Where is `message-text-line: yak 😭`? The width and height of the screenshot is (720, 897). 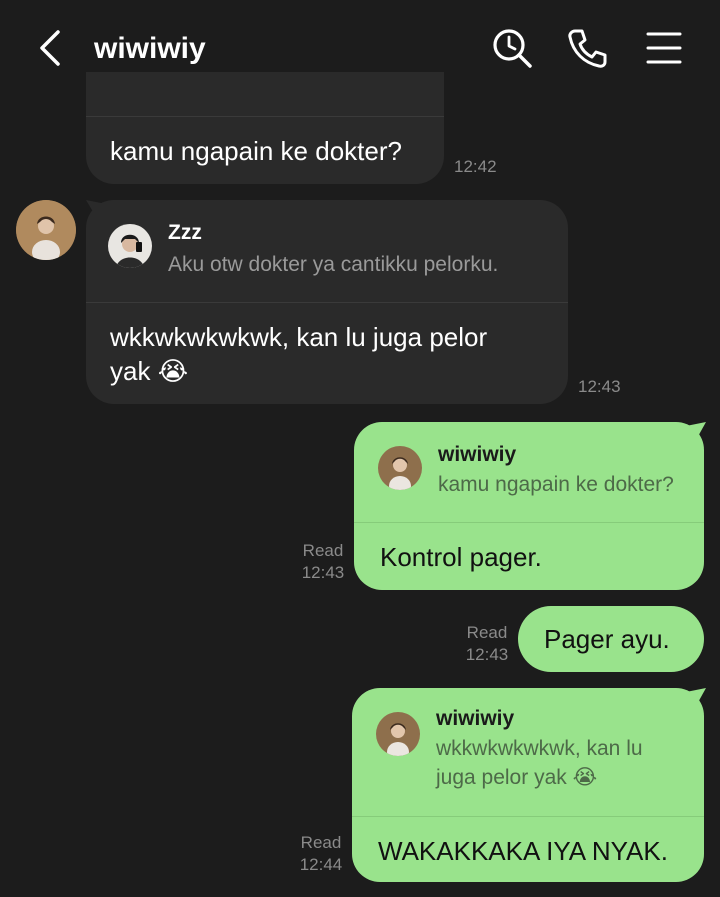
message-text-line: yak 😭 is located at coordinates (298, 371).